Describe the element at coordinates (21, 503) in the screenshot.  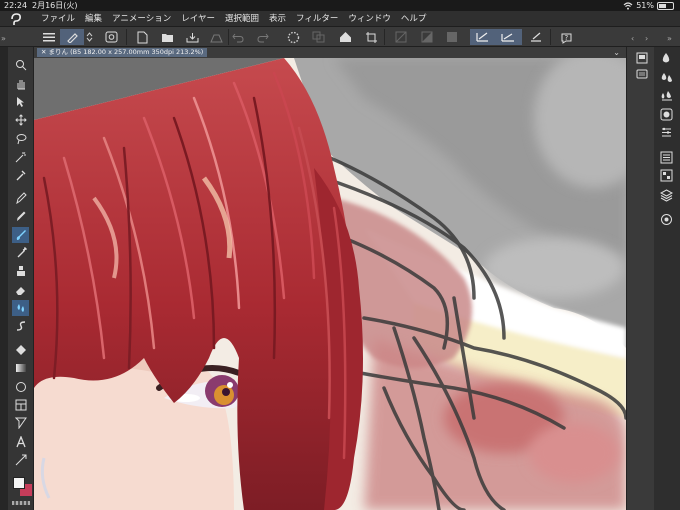
I see `transparent-color-swatch` at that location.